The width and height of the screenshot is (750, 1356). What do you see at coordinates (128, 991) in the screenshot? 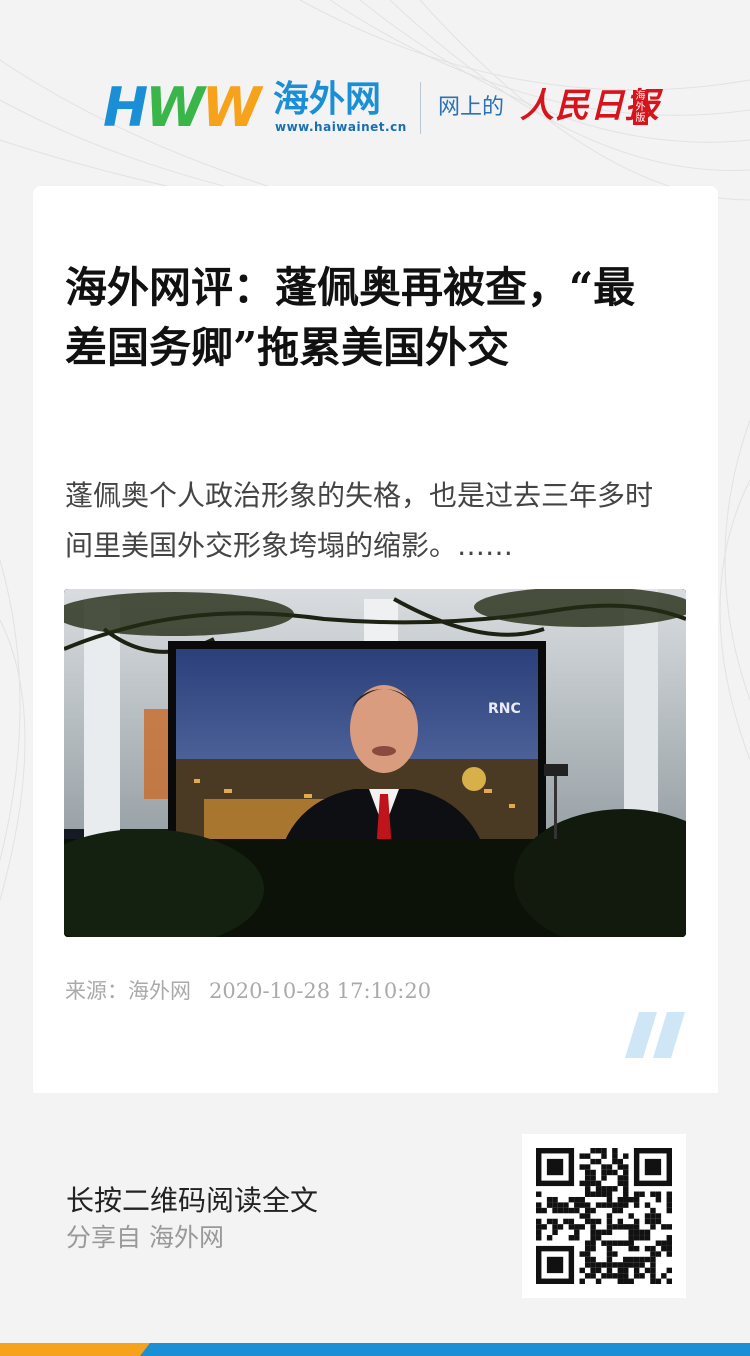
I see `article-source: 来源：海外网` at bounding box center [128, 991].